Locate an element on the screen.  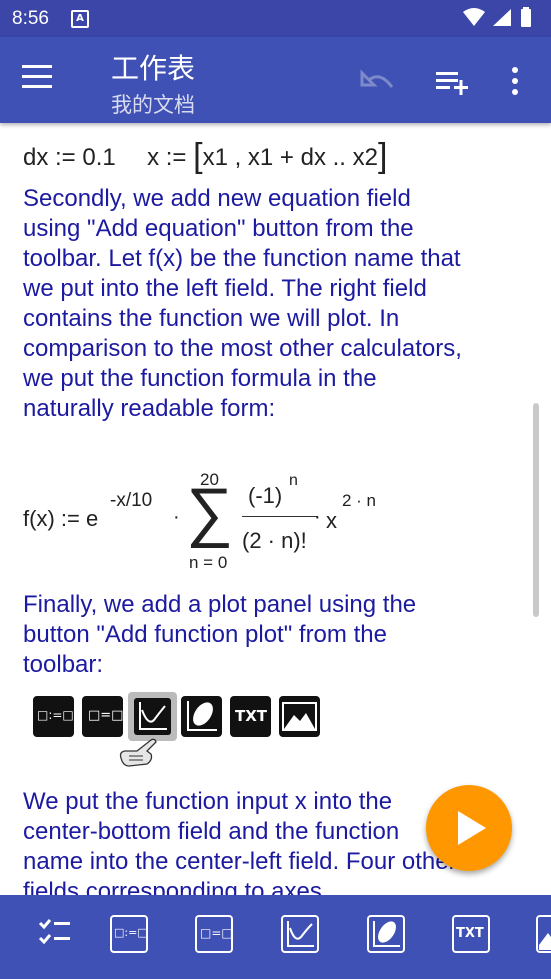
wifi-icon is located at coordinates (474, 17).